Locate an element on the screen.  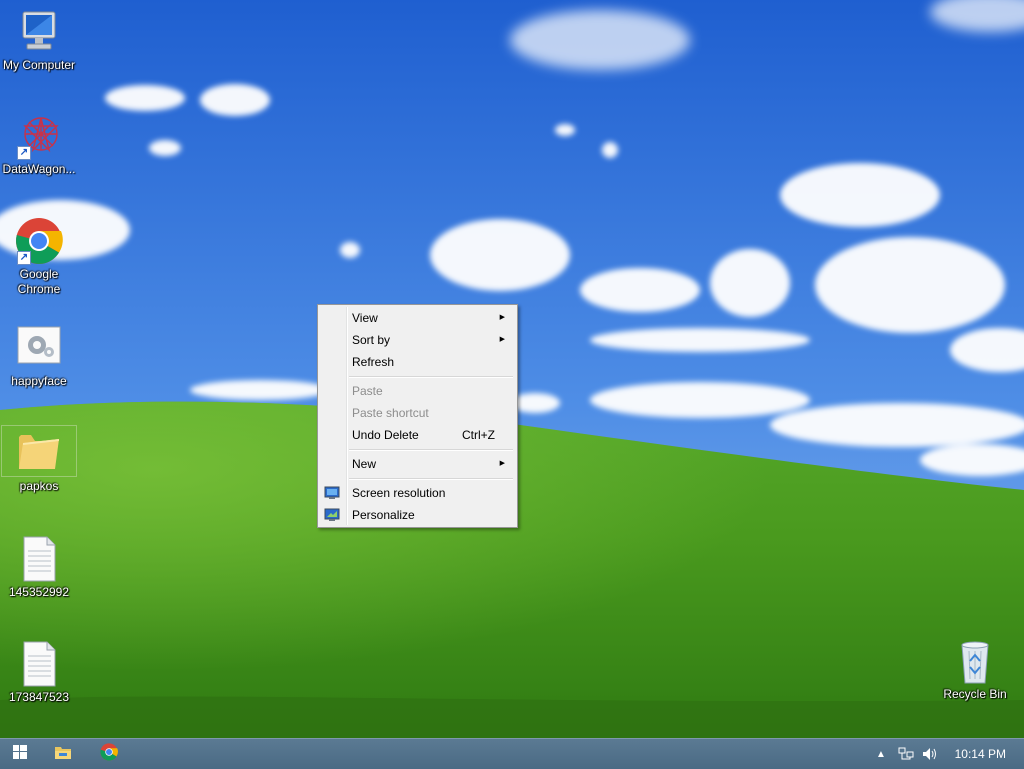
start-button is located at coordinates (20, 754).